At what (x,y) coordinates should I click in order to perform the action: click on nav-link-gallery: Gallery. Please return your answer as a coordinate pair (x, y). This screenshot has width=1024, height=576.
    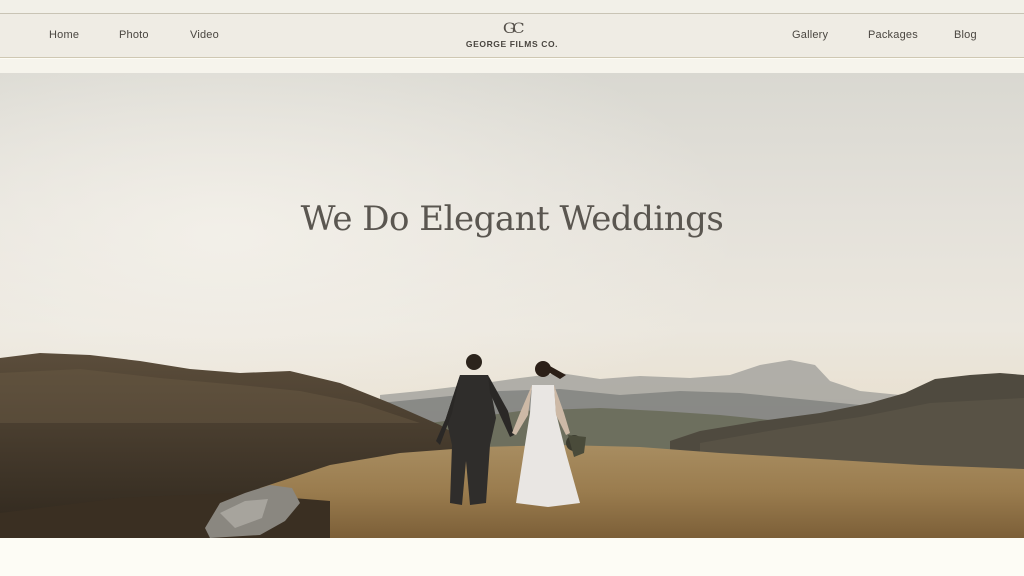
    Looking at the image, I should click on (810, 35).